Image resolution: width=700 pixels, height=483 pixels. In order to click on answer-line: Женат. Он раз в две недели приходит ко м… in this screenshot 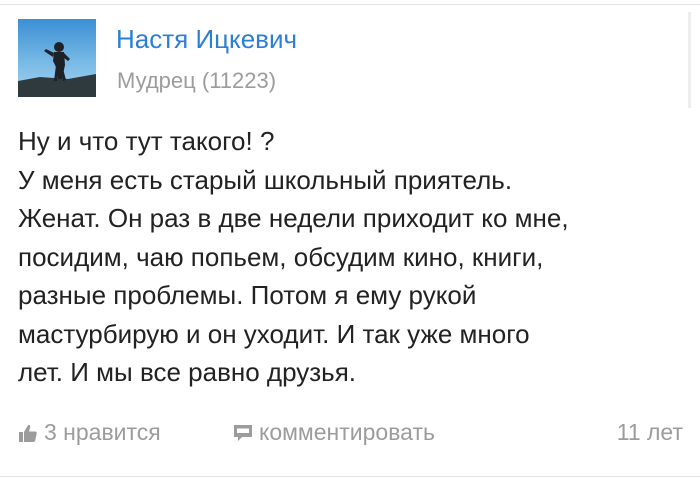, I will do `click(293, 218)`.